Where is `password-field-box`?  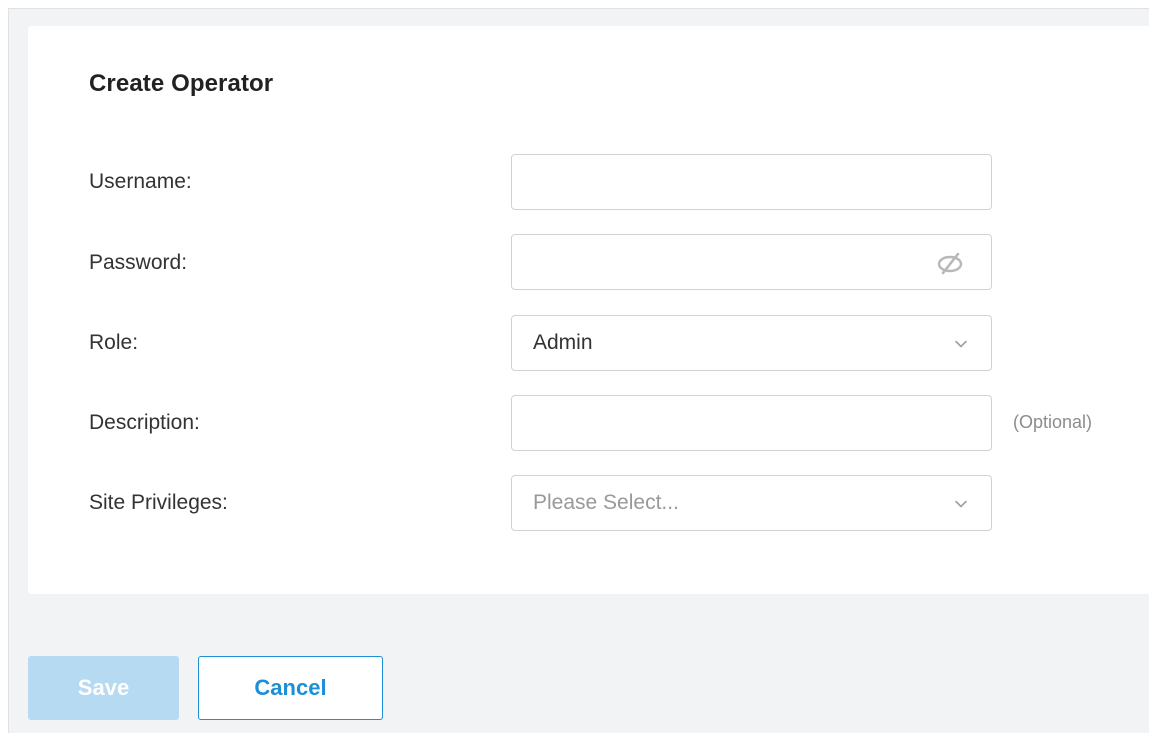
password-field-box is located at coordinates (751, 262).